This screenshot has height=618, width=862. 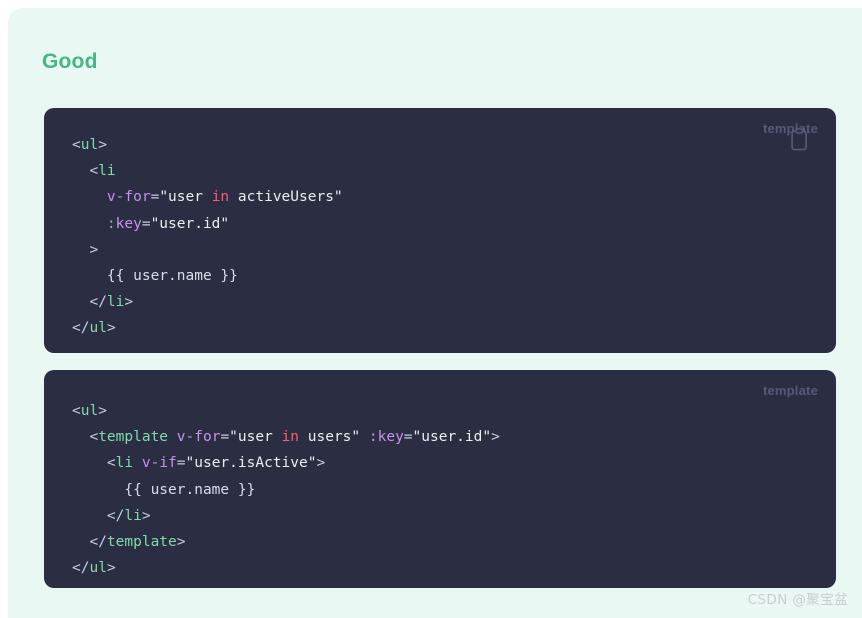 What do you see at coordinates (251, 463) in the screenshot?
I see `code-token-str: "user.isActive"` at bounding box center [251, 463].